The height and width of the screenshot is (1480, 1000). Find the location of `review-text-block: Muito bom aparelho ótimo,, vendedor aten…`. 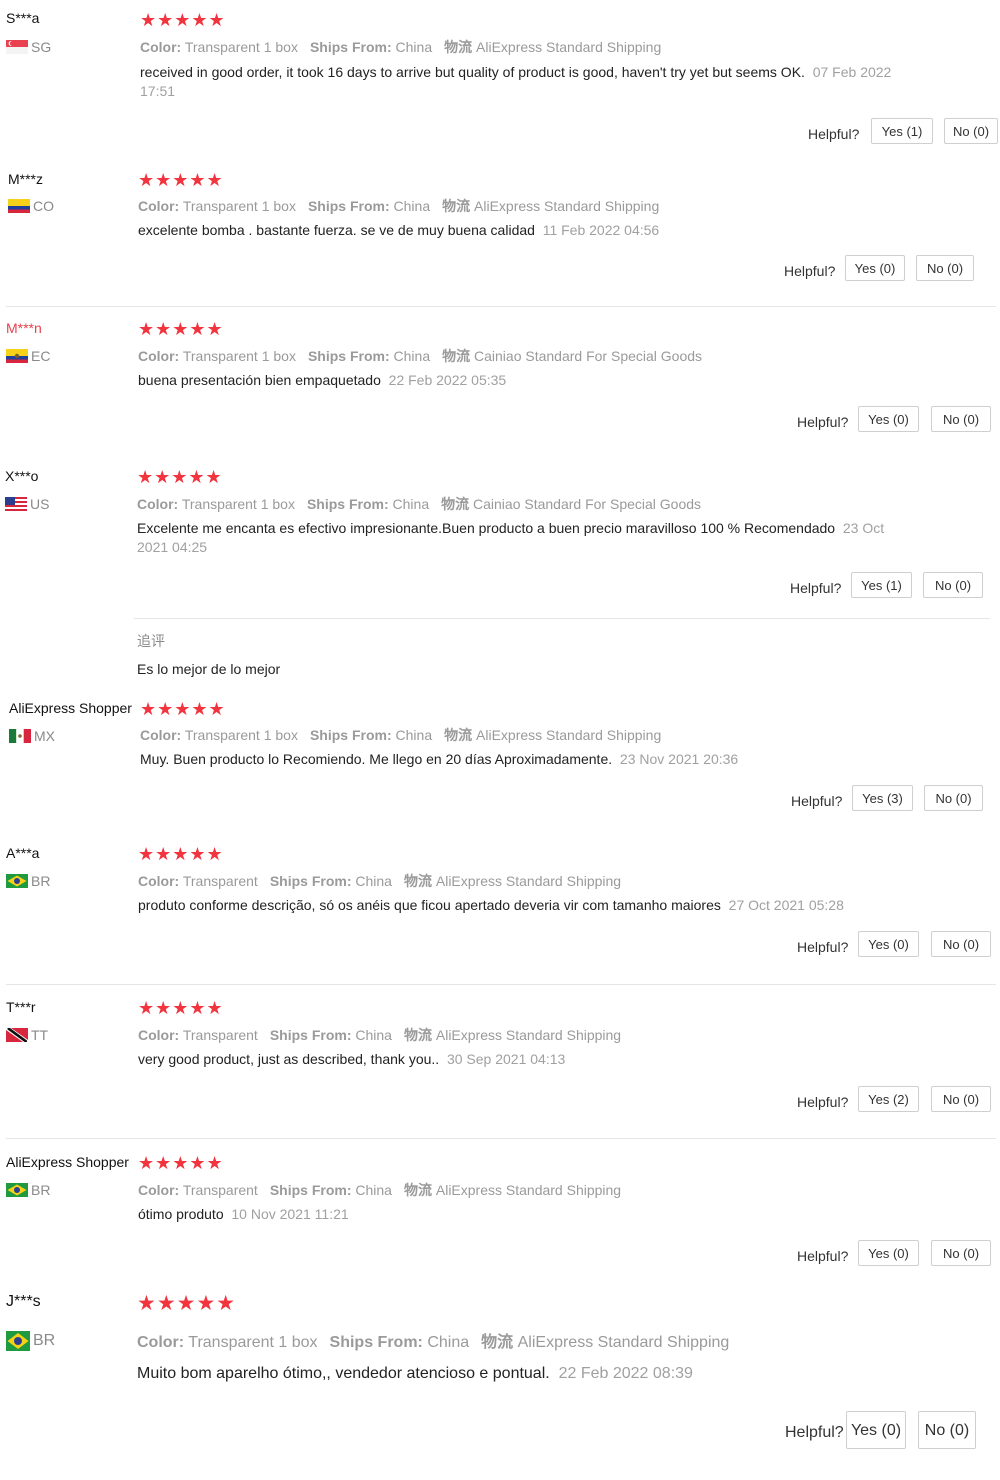

review-text-block: Muito bom aparelho ótimo,, vendedor aten… is located at coordinates (547, 1373).